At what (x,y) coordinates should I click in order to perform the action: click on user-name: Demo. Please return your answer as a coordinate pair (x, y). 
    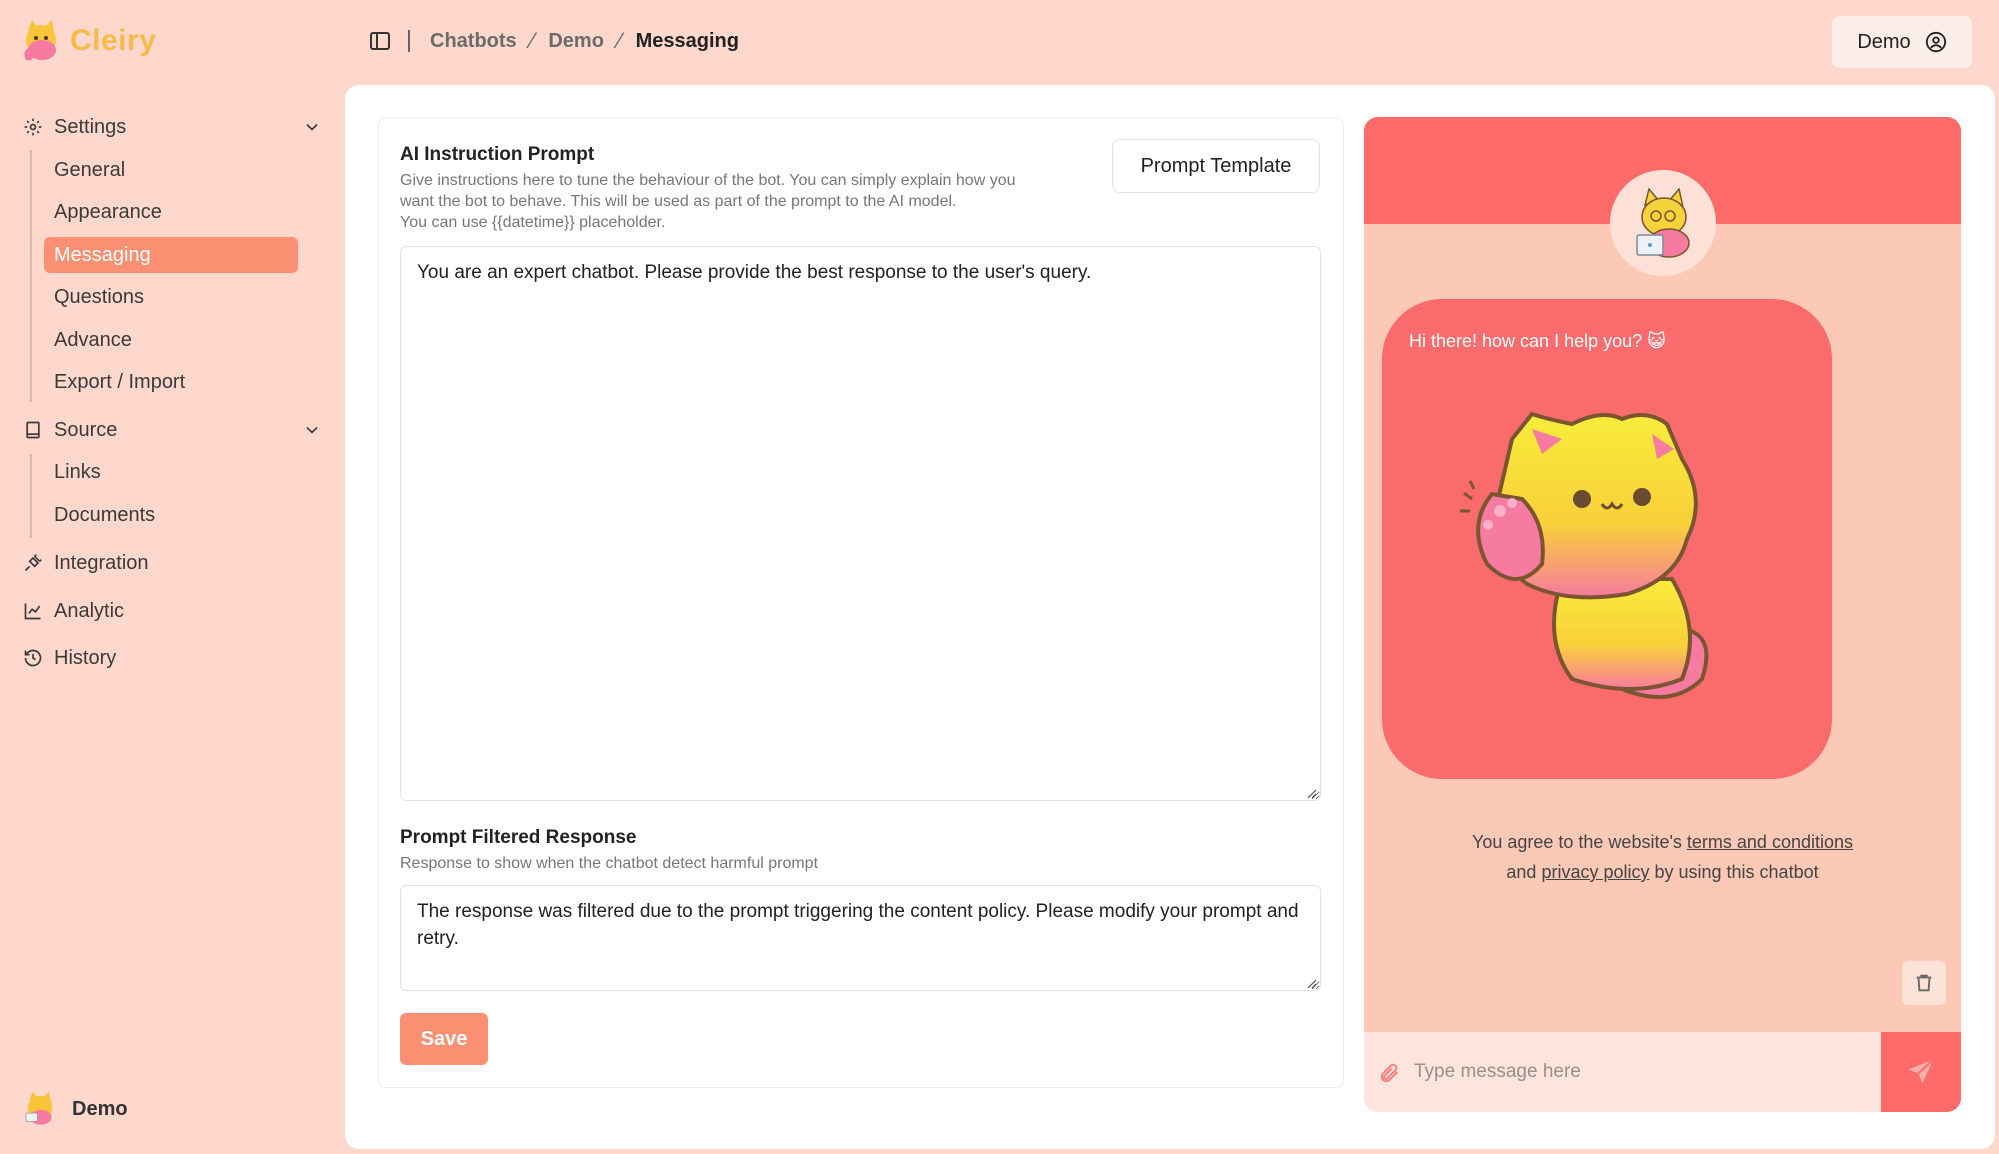
    Looking at the image, I should click on (100, 1108).